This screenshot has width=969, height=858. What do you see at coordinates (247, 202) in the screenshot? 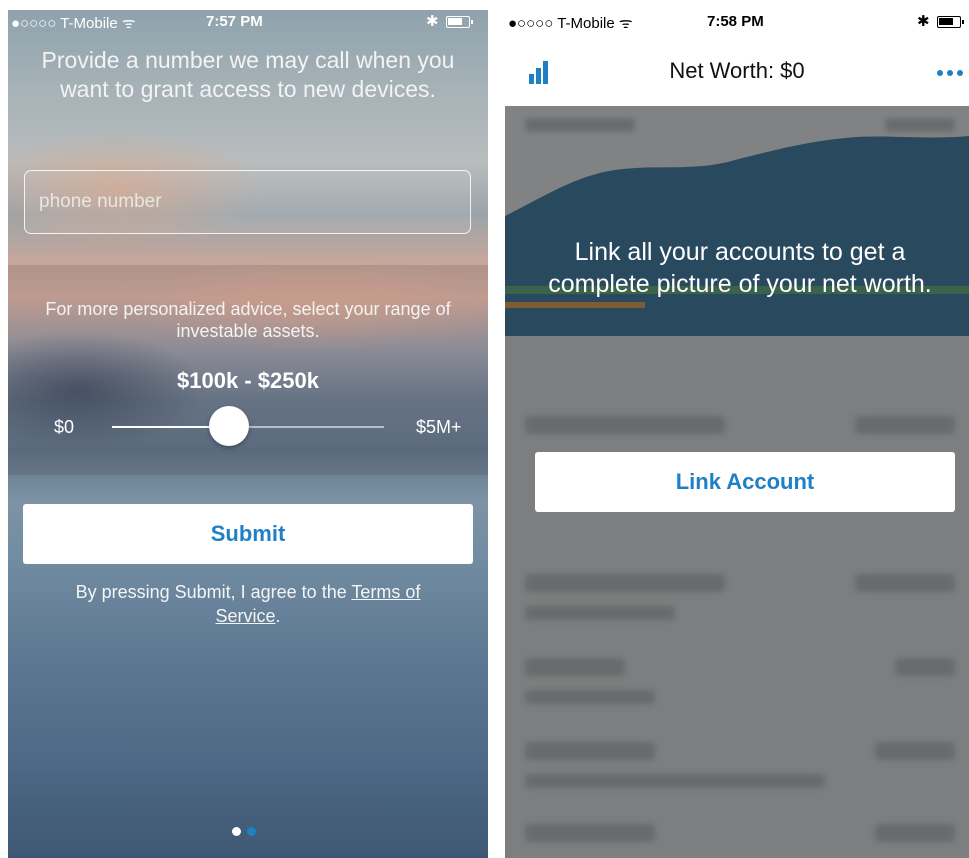
I see `phone-number-input` at bounding box center [247, 202].